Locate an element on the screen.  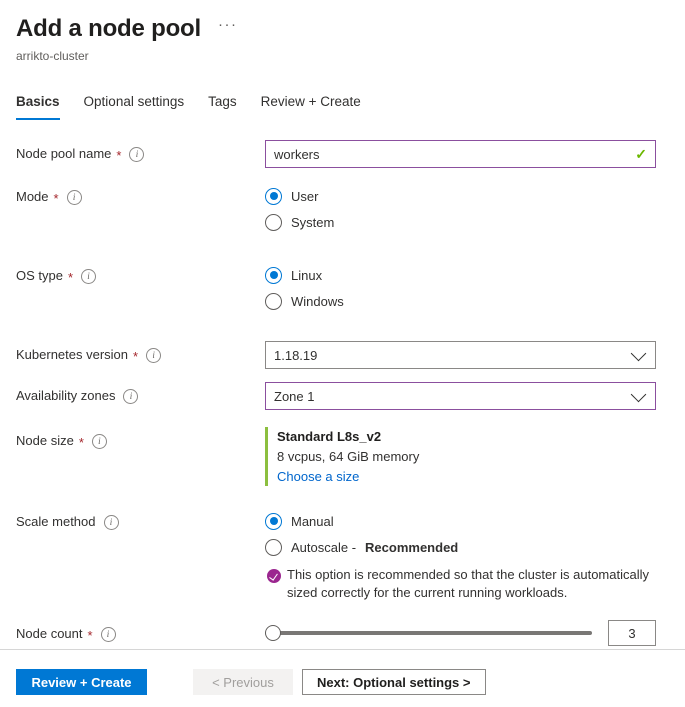
radio-label: Autoscale - is located at coordinates (324, 547).